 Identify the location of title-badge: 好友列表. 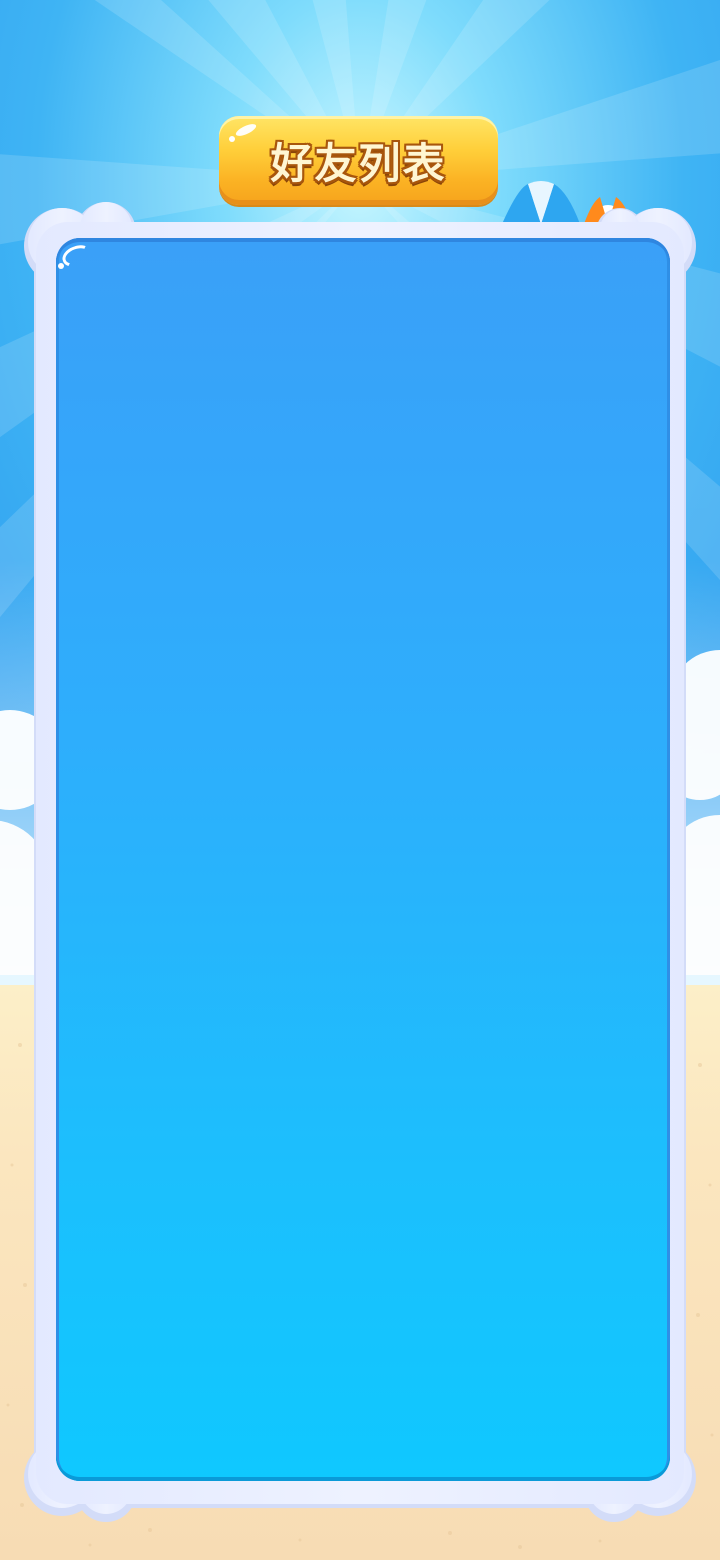
(358, 160).